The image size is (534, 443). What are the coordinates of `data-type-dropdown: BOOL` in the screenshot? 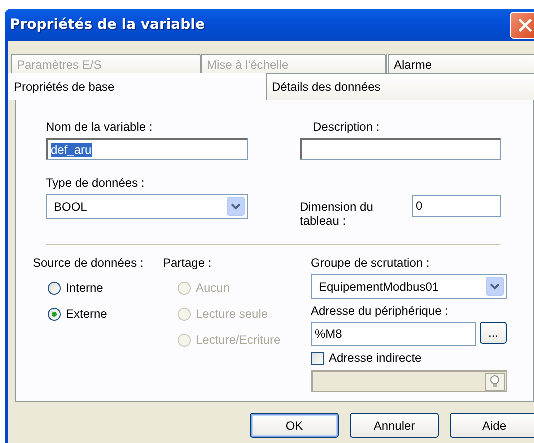 It's located at (147, 206).